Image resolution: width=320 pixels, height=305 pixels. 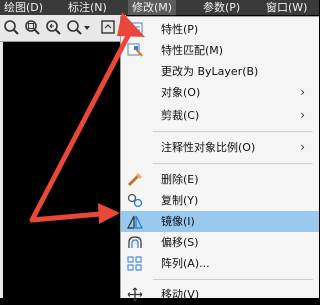 I want to click on menu-item-label: 偏移(S), so click(x=180, y=242).